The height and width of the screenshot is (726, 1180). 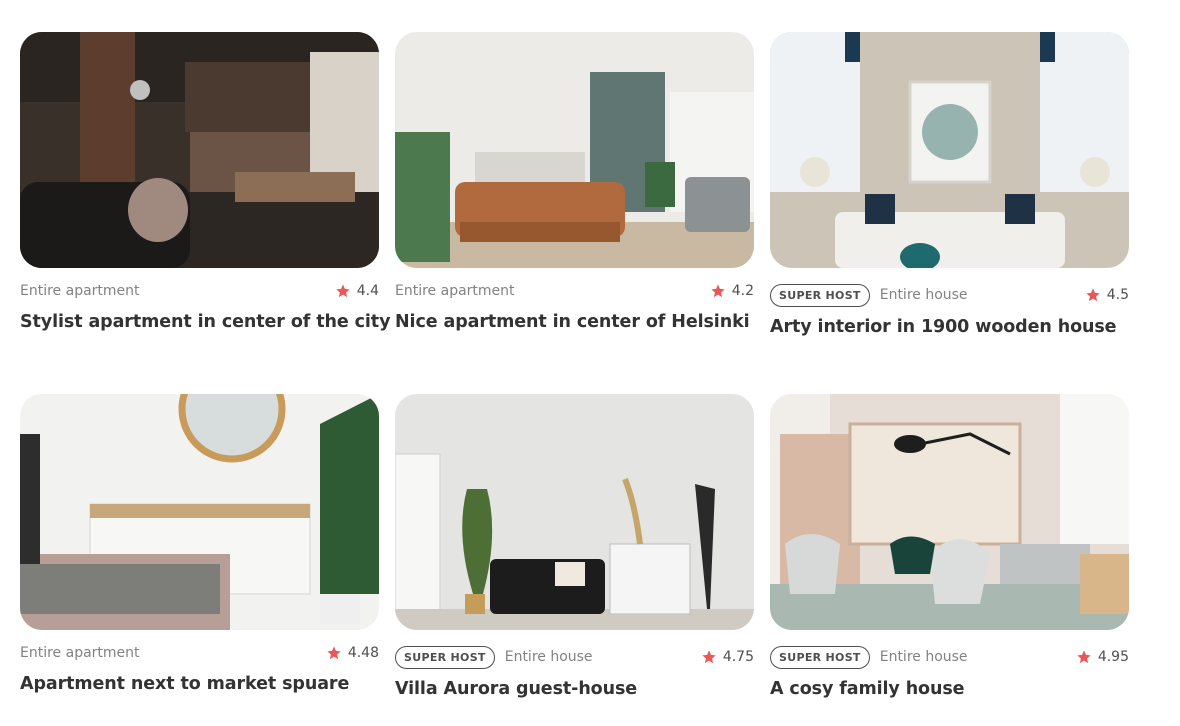 I want to click on listing-title: Arty interior in 1900 wooden house, so click(x=949, y=327).